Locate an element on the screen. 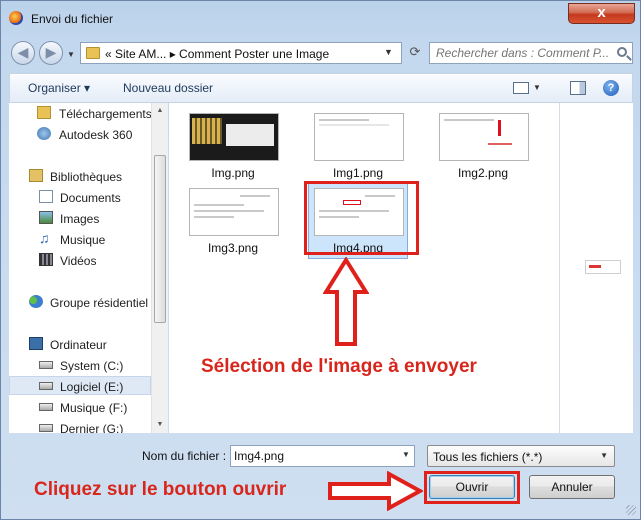 The height and width of the screenshot is (520, 641). recent-locations-chevron-icon: ▼ is located at coordinates (71, 54).